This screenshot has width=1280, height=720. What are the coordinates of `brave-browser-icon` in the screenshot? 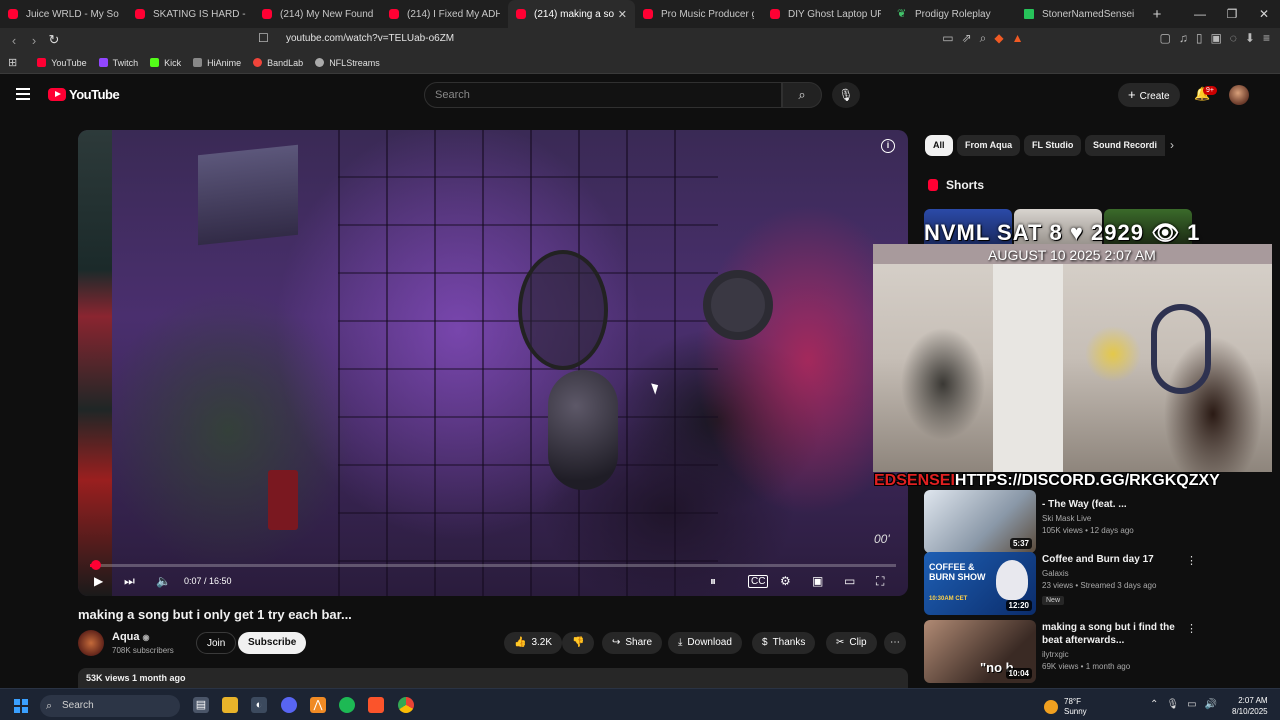 It's located at (376, 705).